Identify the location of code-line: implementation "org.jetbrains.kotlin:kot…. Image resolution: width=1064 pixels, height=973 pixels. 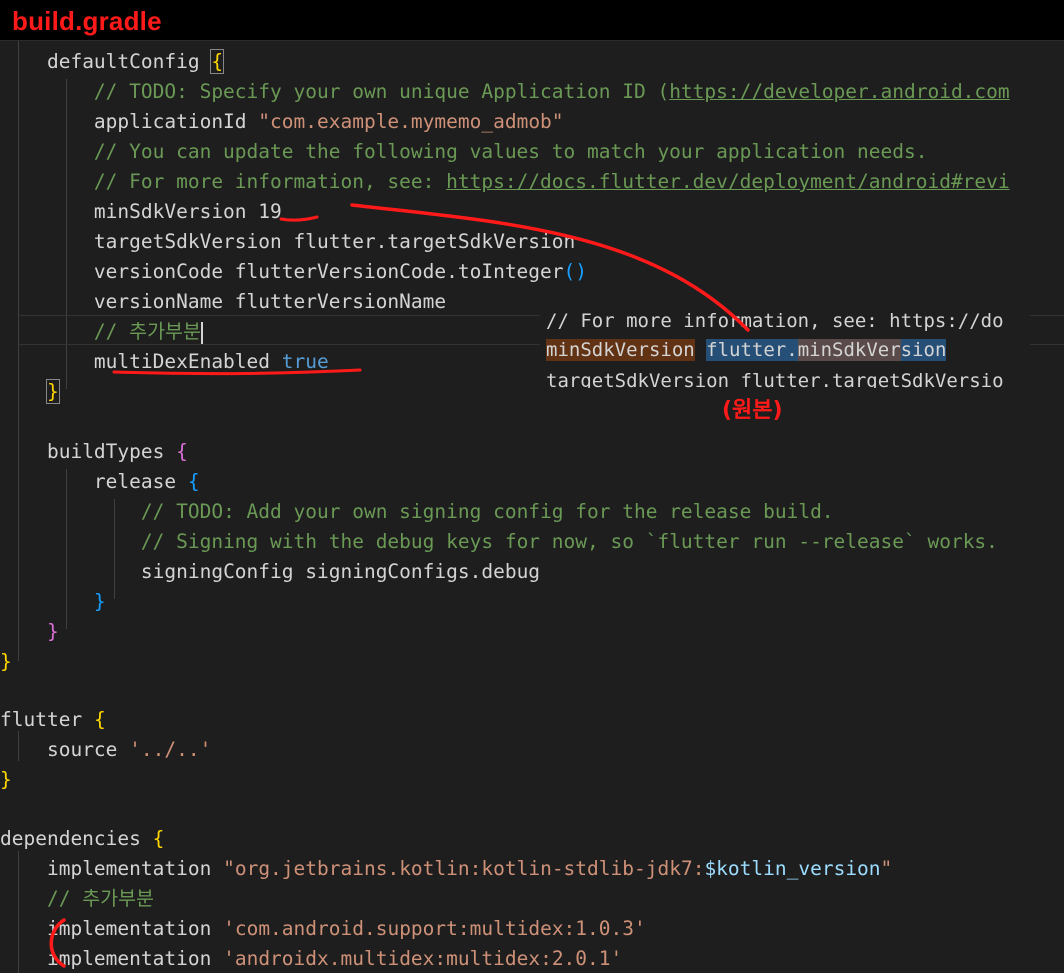
(446, 869).